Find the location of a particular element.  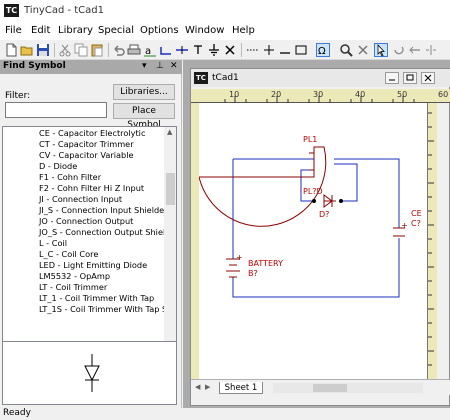

symbol-list-item: JO_S - Connection Output Shielded is located at coordinates (107, 232).